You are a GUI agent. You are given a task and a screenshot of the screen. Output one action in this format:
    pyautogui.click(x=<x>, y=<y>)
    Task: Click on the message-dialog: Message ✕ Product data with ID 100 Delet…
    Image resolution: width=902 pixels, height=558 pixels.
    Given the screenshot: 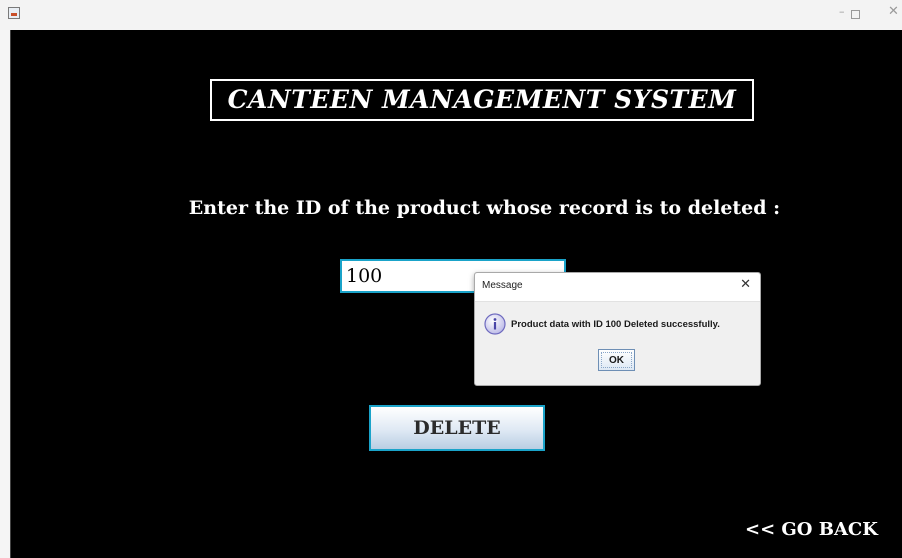 What is the action you would take?
    pyautogui.click(x=617, y=329)
    